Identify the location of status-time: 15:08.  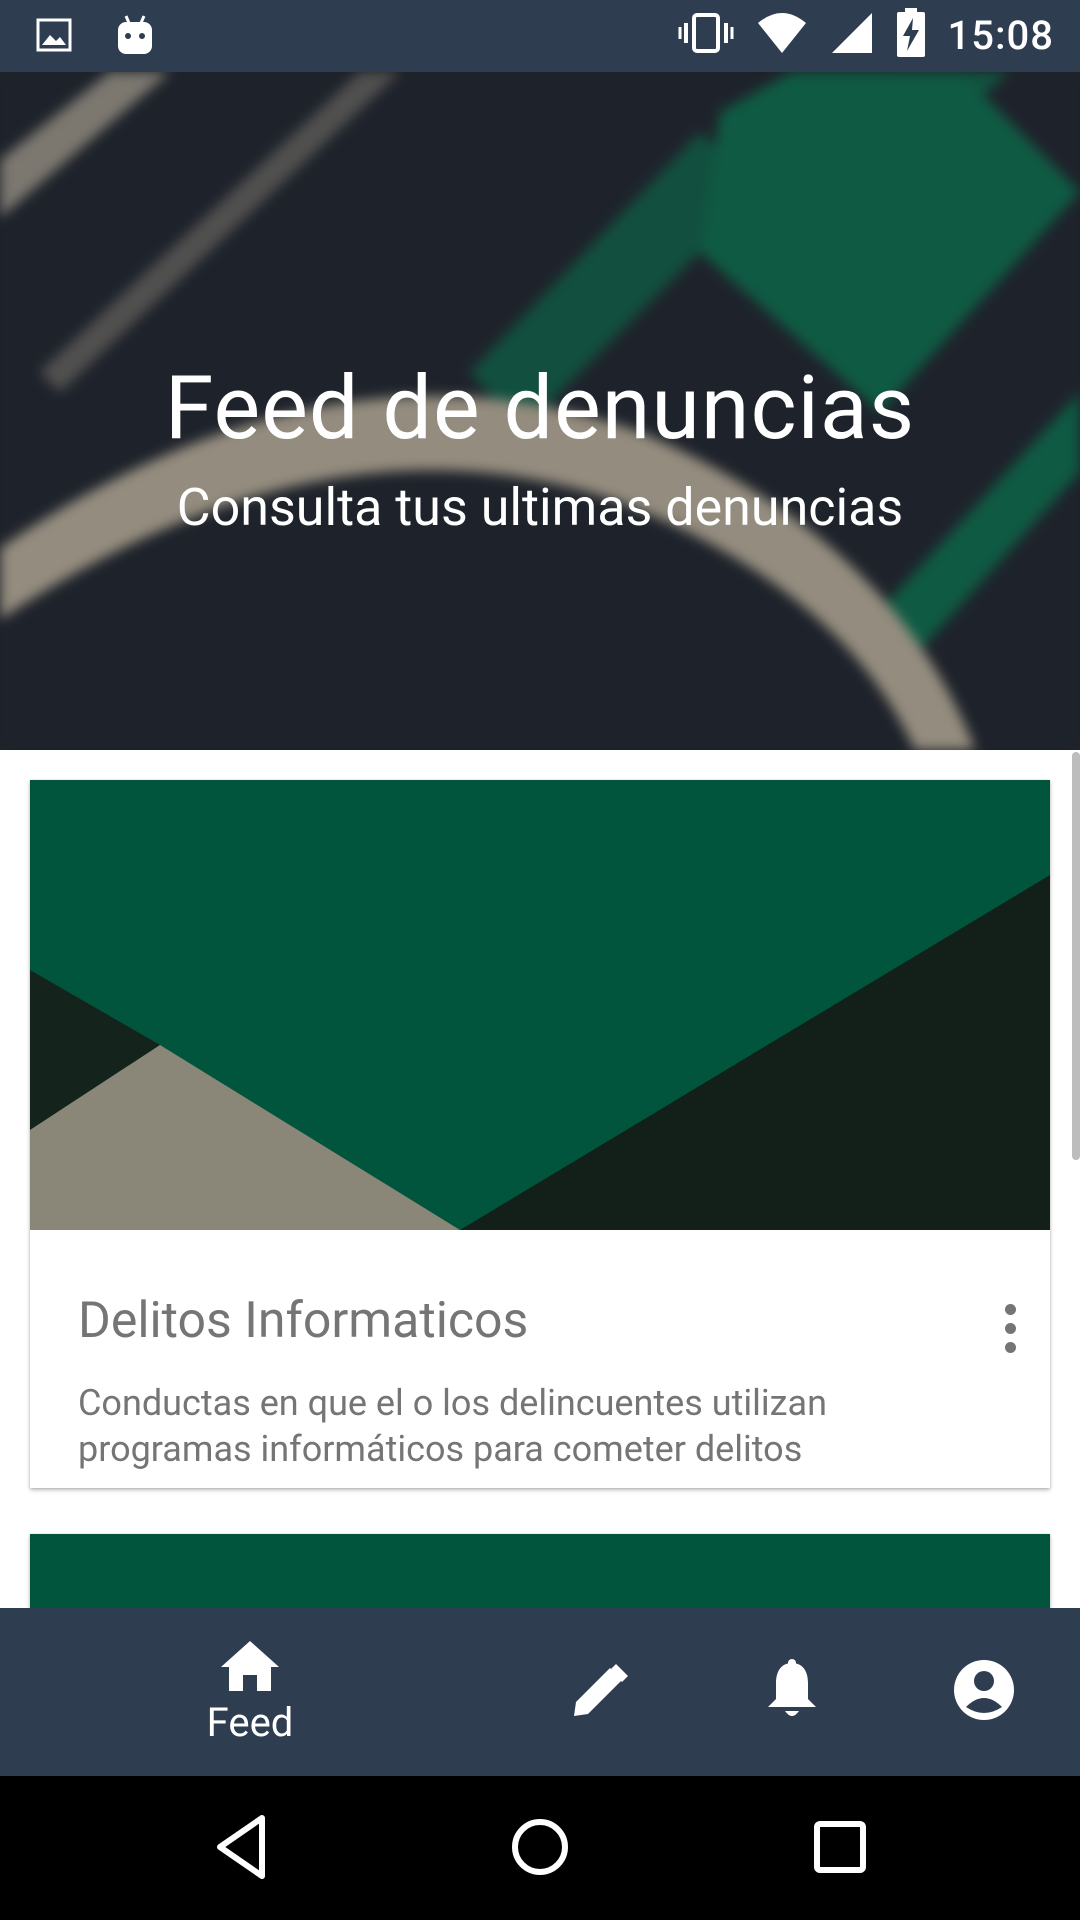
(1000, 35).